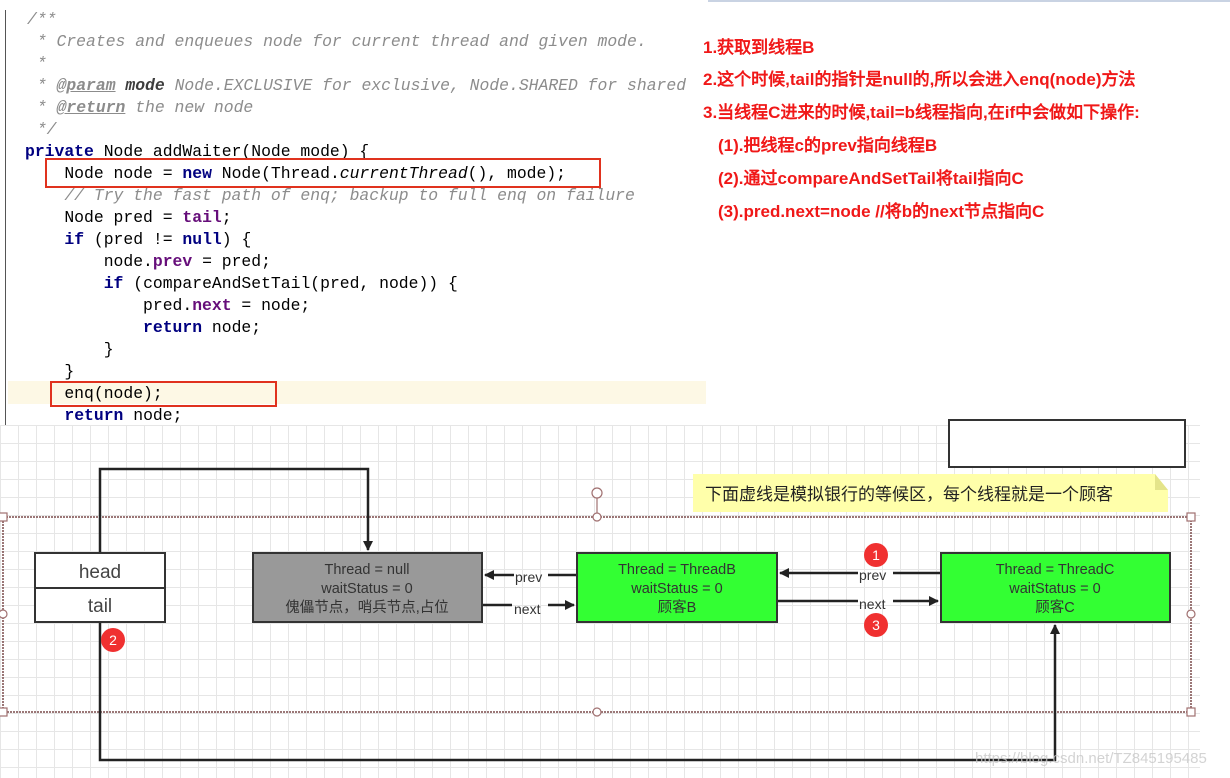 Image resolution: width=1230 pixels, height=778 pixels. I want to click on node-b-thread: Thread = ThreadB, so click(677, 570).